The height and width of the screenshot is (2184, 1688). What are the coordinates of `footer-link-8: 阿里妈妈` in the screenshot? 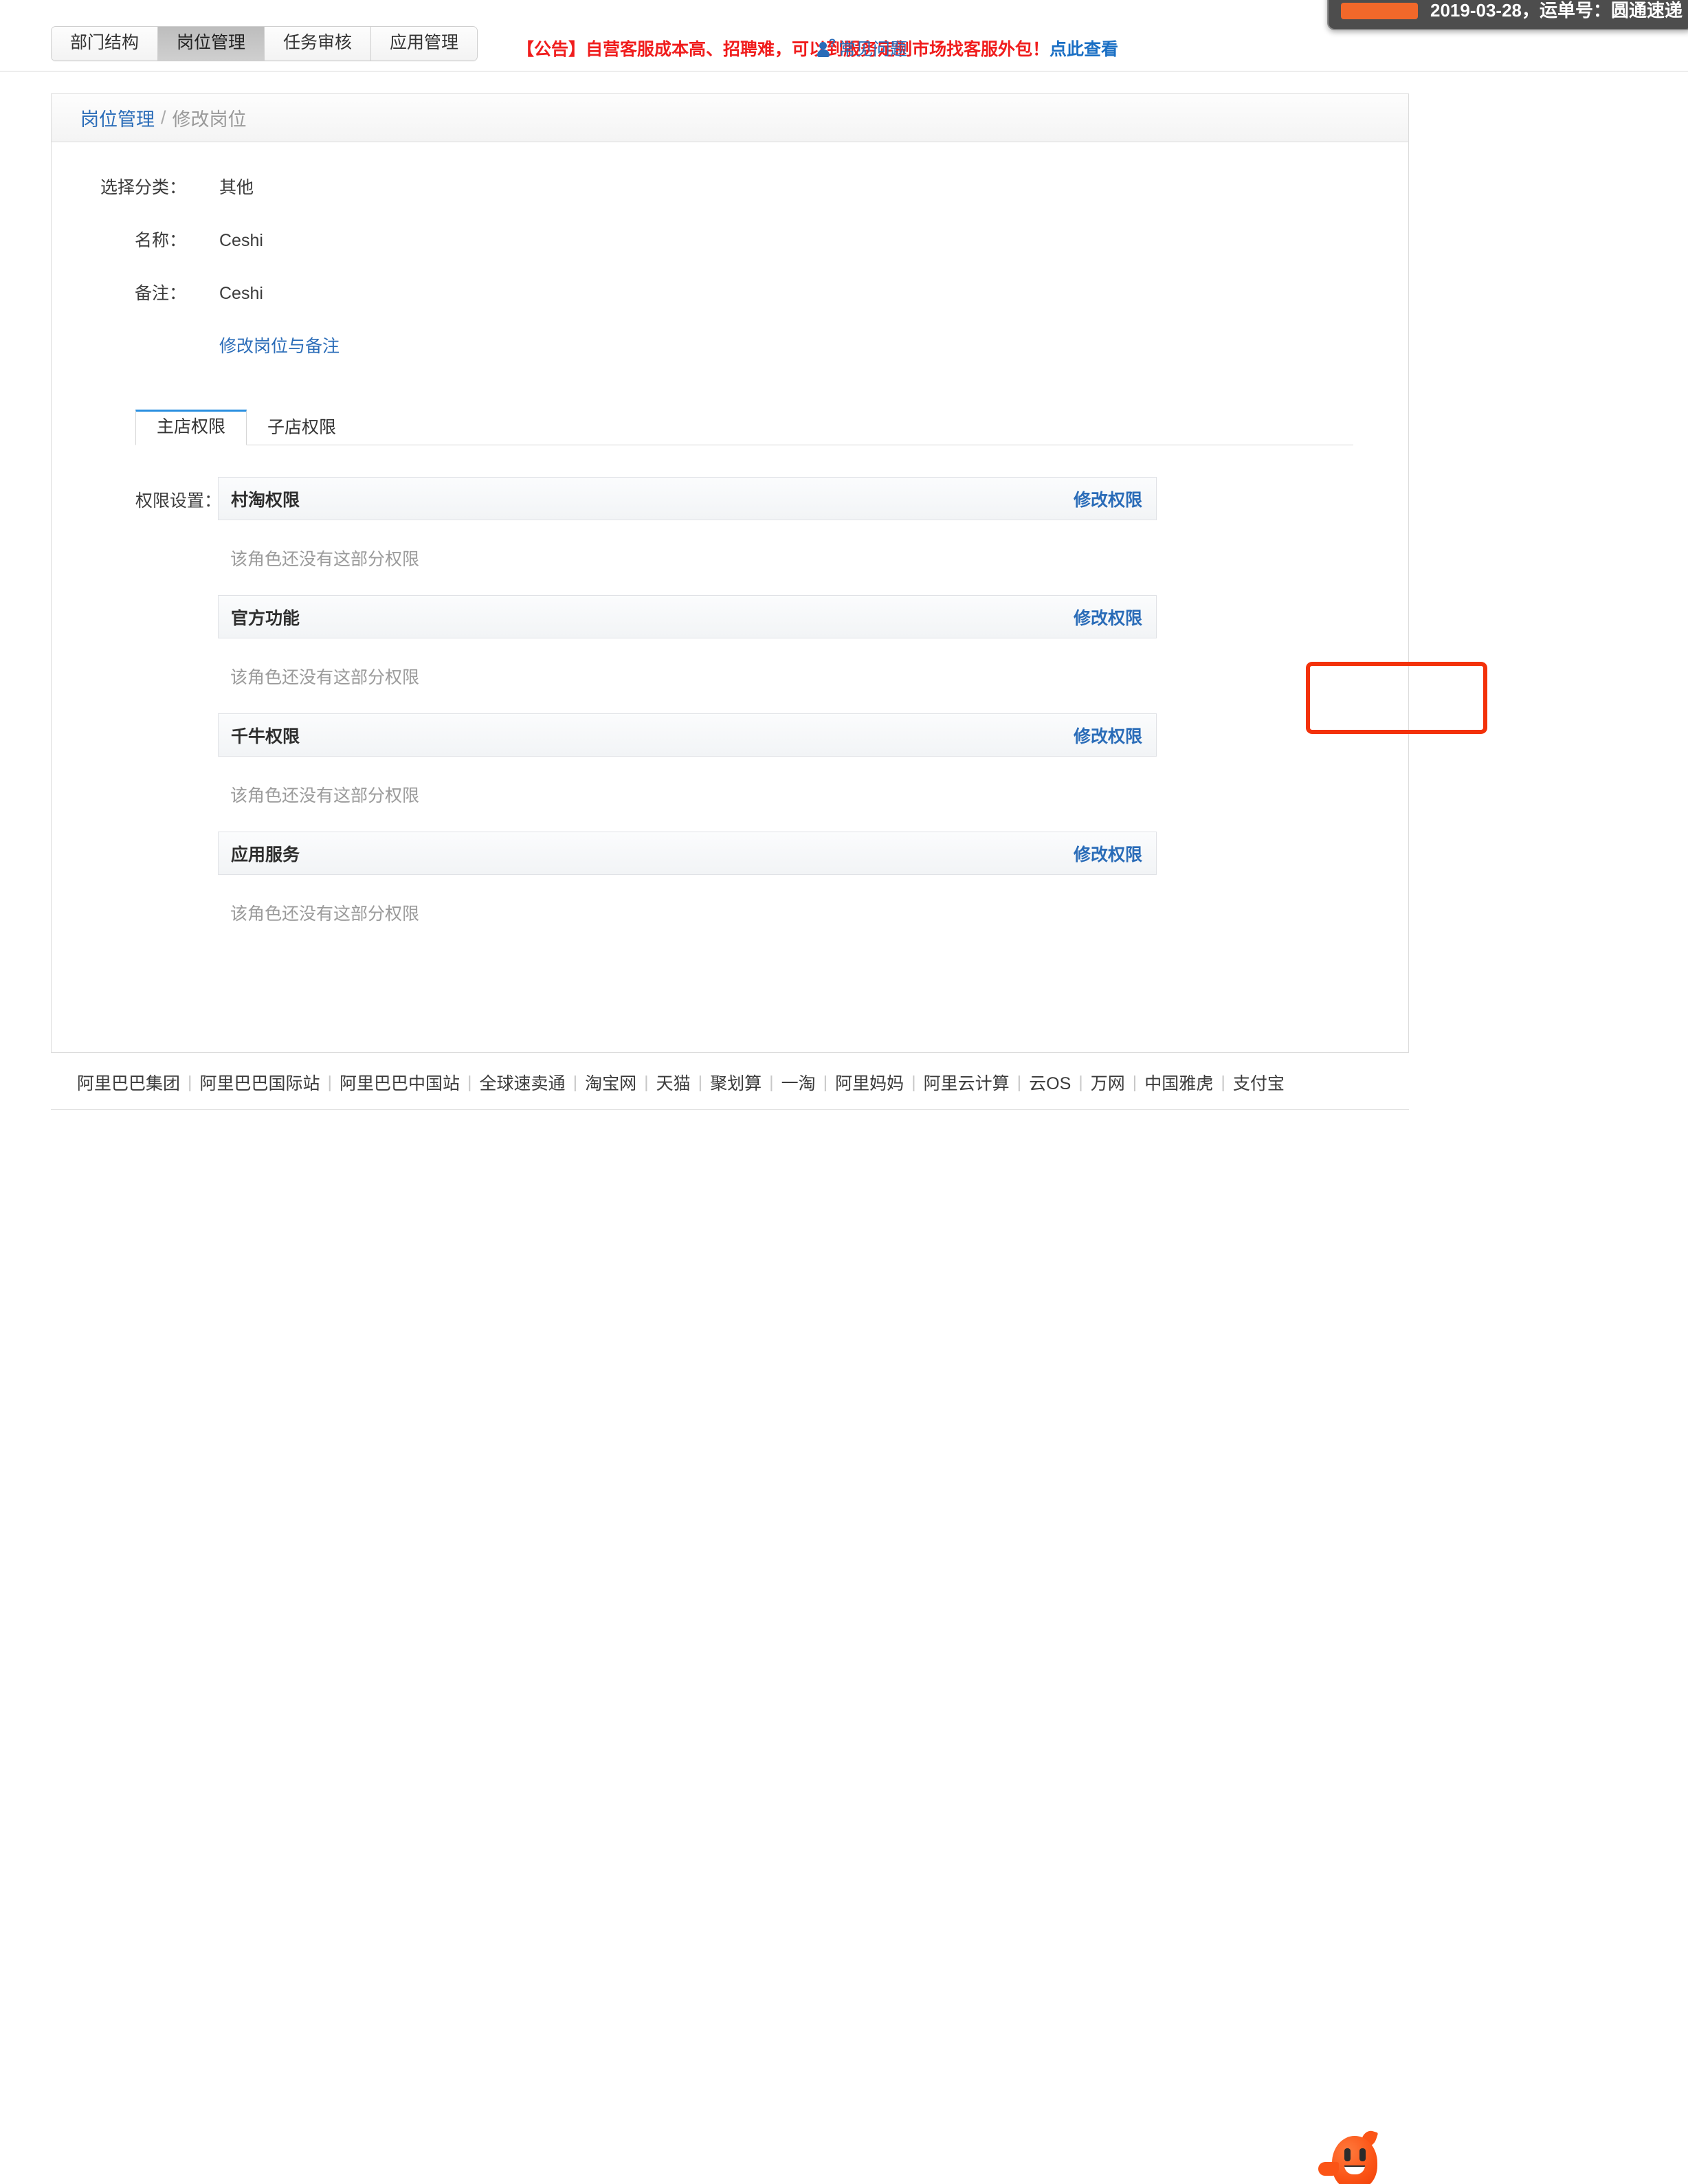 It's located at (870, 1082).